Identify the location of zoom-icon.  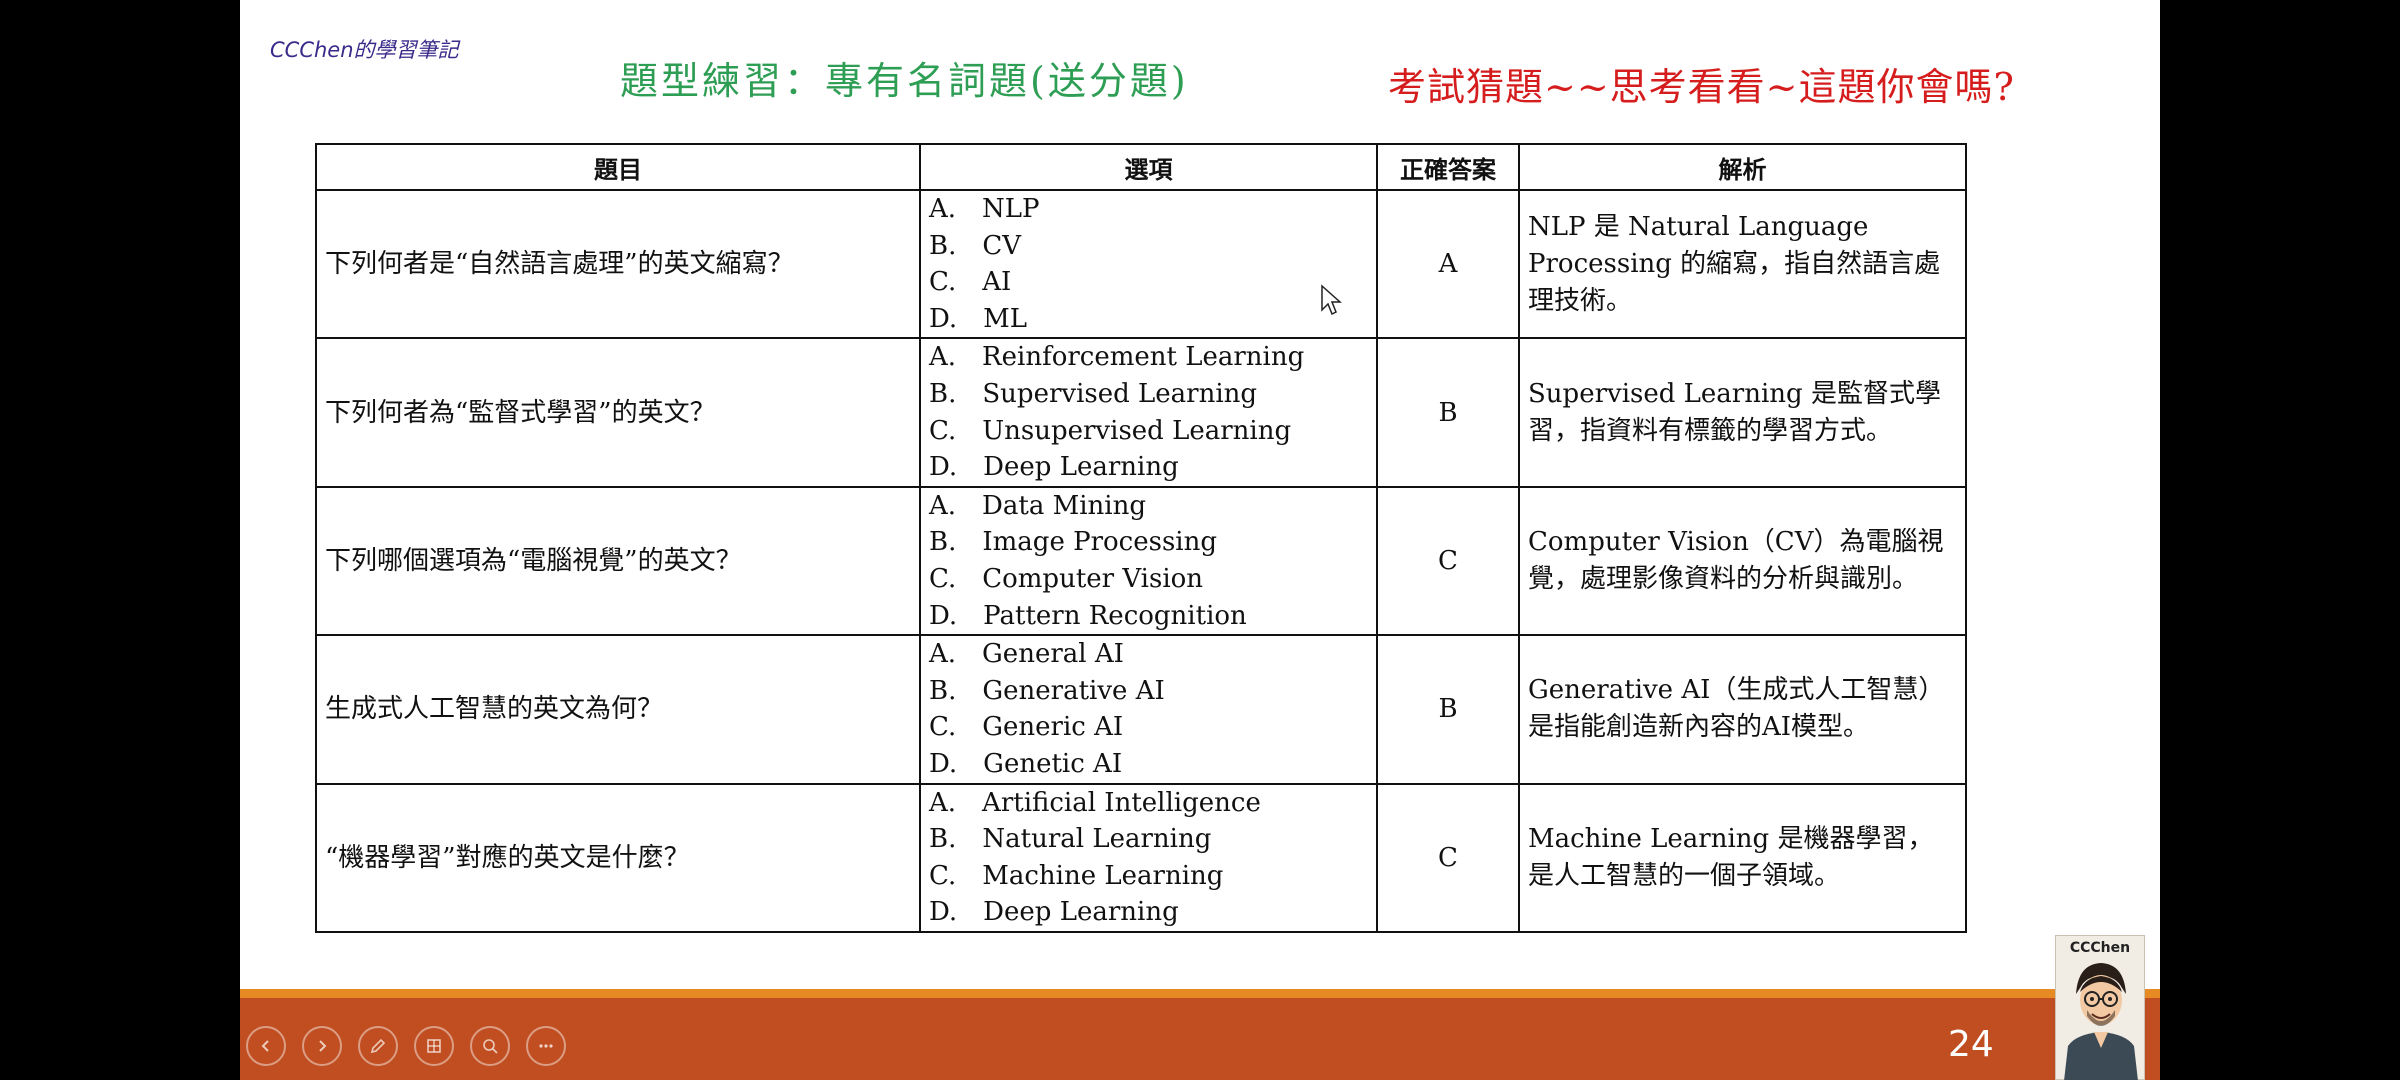
(490, 1046).